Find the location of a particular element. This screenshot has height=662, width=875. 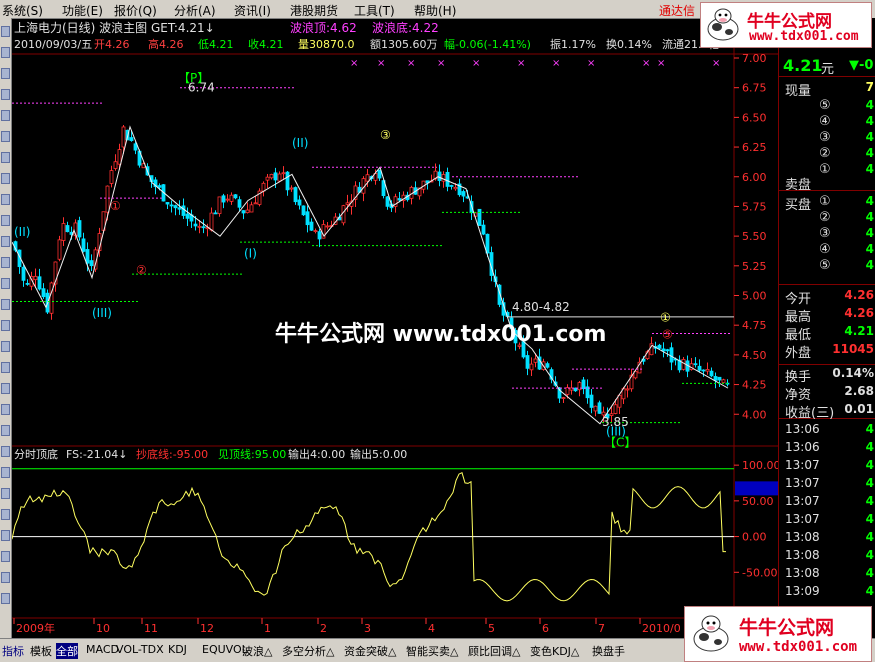

date-label: 5 is located at coordinates (491, 628).